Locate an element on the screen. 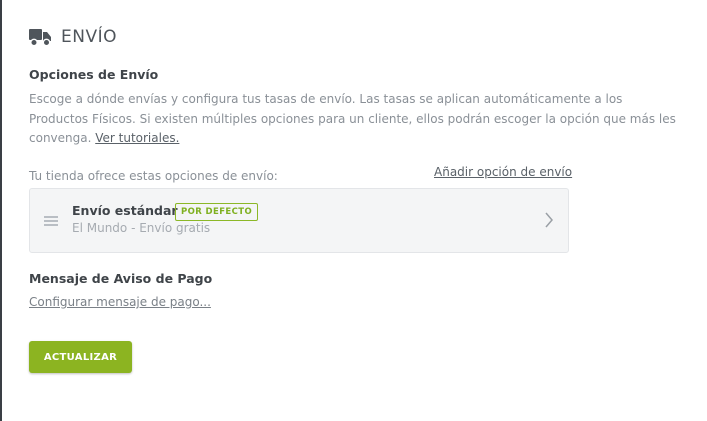  section-header: ENVÍO is located at coordinates (73, 37).